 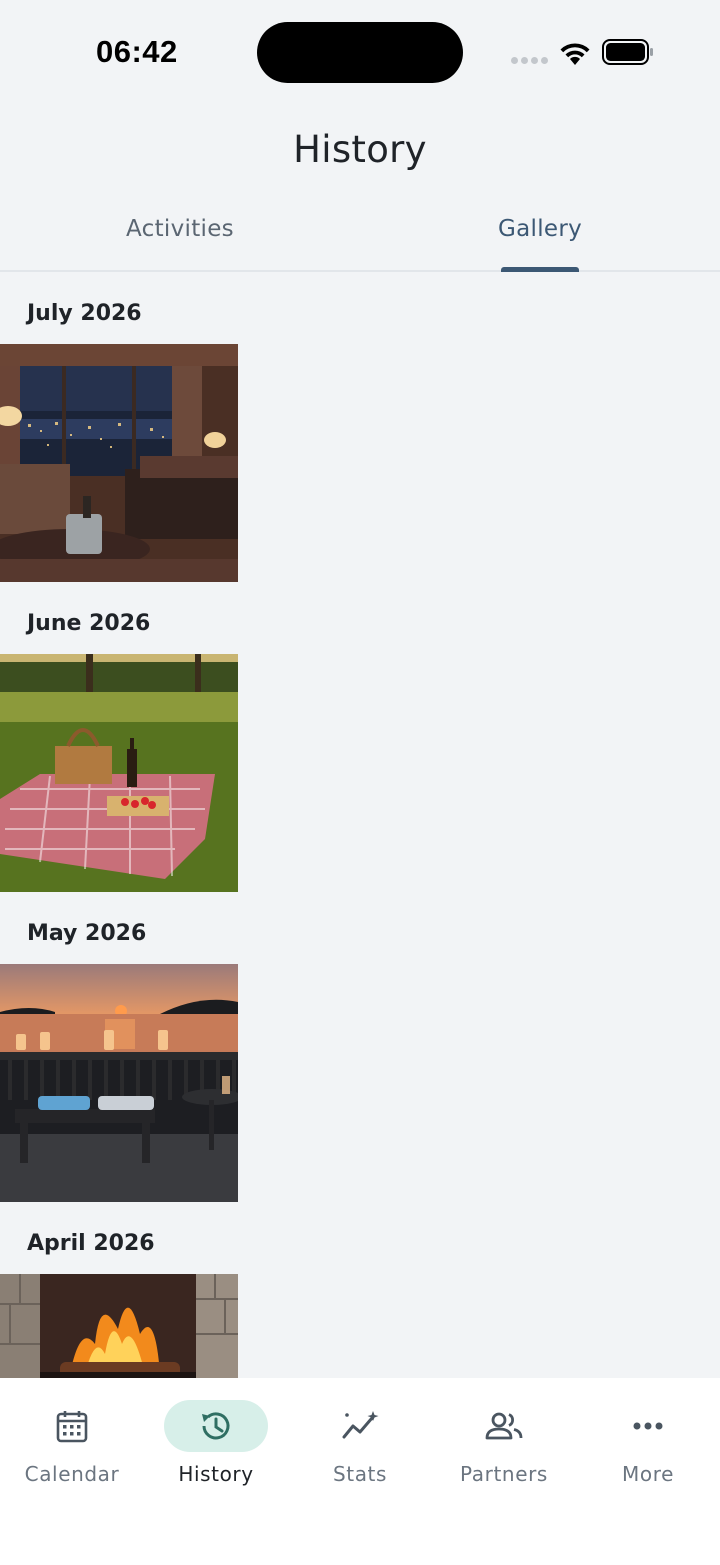 What do you see at coordinates (91, 1243) in the screenshot?
I see `month-label-april: April 2026` at bounding box center [91, 1243].